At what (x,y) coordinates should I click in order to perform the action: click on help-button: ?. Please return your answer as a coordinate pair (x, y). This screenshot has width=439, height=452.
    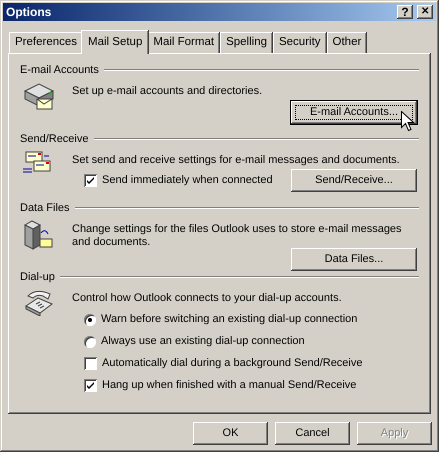
    Looking at the image, I should click on (405, 12).